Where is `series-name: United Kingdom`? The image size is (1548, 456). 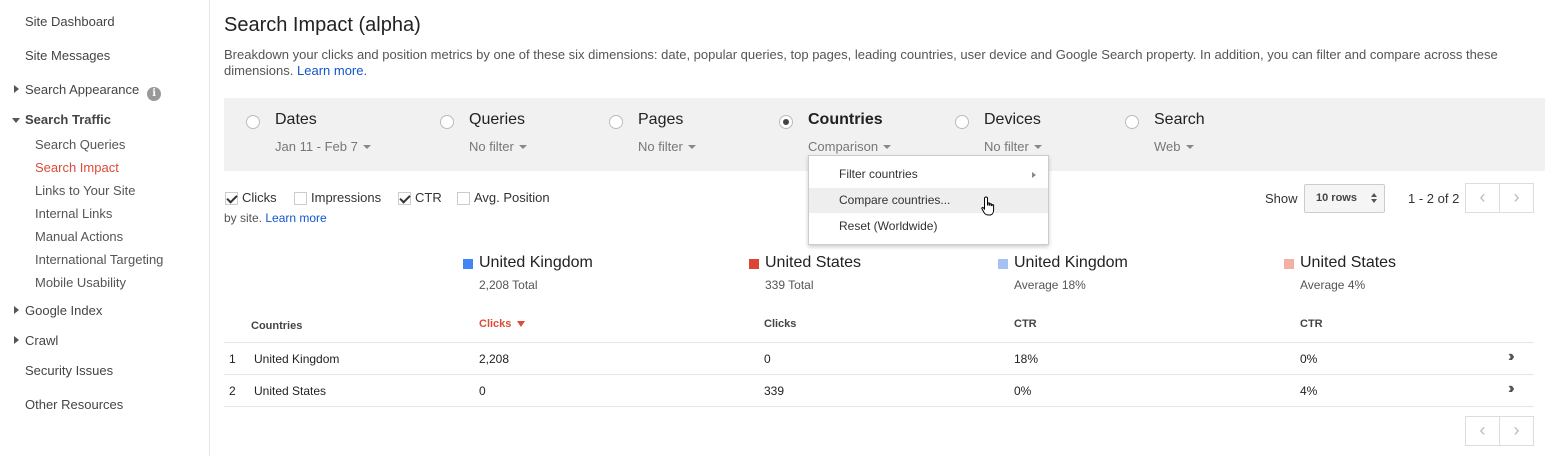 series-name: United Kingdom is located at coordinates (536, 262).